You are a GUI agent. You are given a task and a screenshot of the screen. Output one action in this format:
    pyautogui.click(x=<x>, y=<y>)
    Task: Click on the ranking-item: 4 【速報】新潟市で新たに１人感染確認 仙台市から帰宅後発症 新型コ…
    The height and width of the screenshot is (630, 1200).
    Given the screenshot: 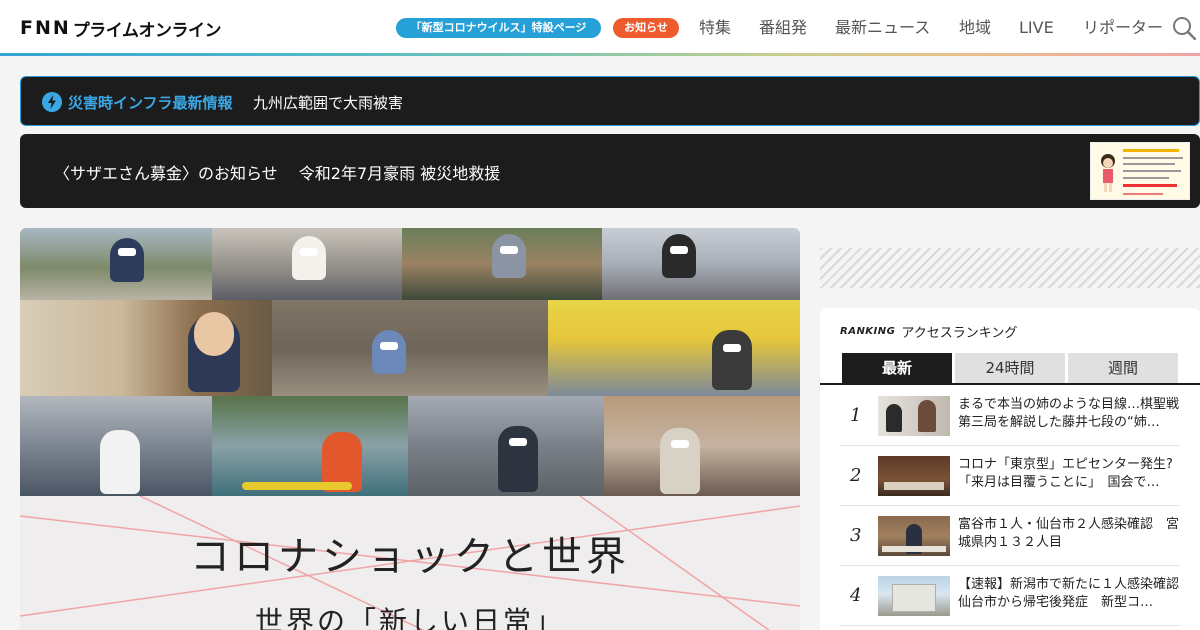 What is the action you would take?
    pyautogui.click(x=1010, y=596)
    